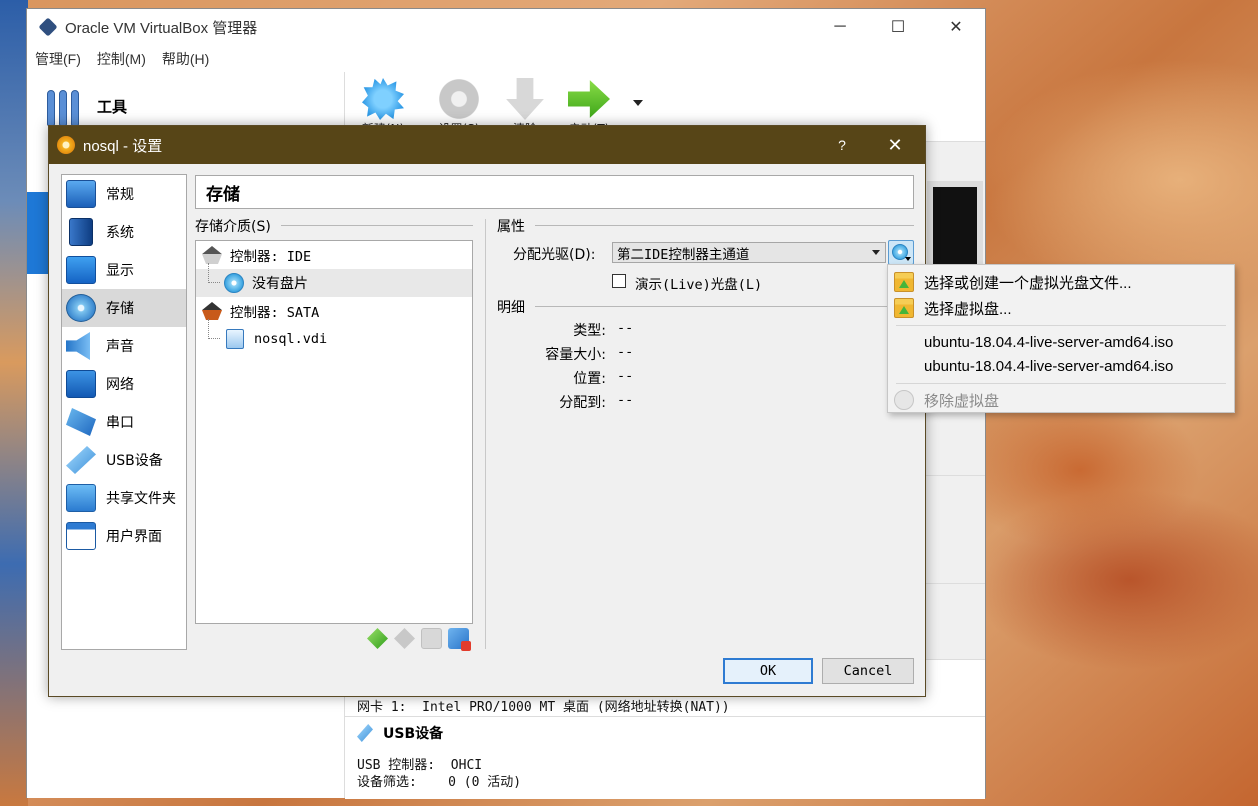 The image size is (1258, 806). I want to click on tools-label: 工具, so click(112, 106).